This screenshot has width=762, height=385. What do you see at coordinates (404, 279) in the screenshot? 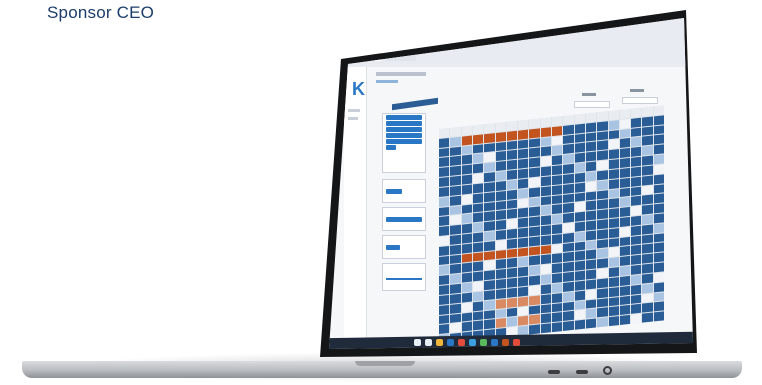
I see `slider-track` at bounding box center [404, 279].